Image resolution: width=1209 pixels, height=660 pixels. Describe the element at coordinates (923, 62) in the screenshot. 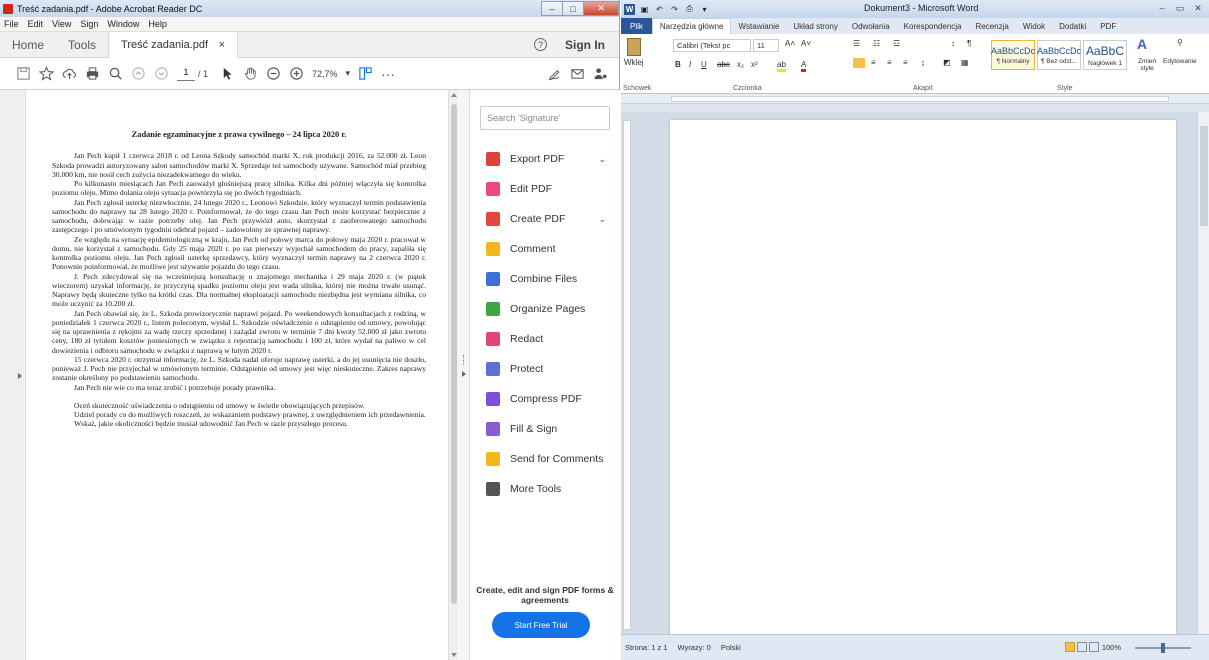

I see `line-spacing-icon: ↨` at that location.